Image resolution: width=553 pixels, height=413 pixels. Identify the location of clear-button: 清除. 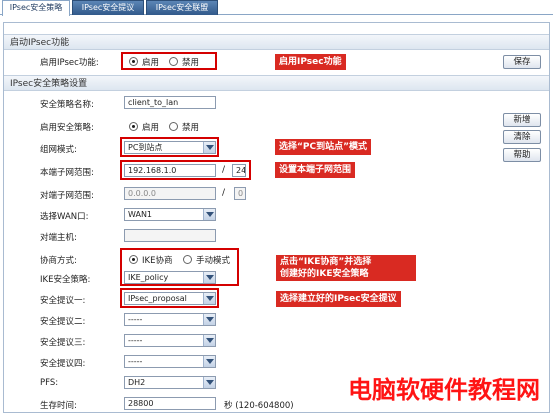
(522, 137).